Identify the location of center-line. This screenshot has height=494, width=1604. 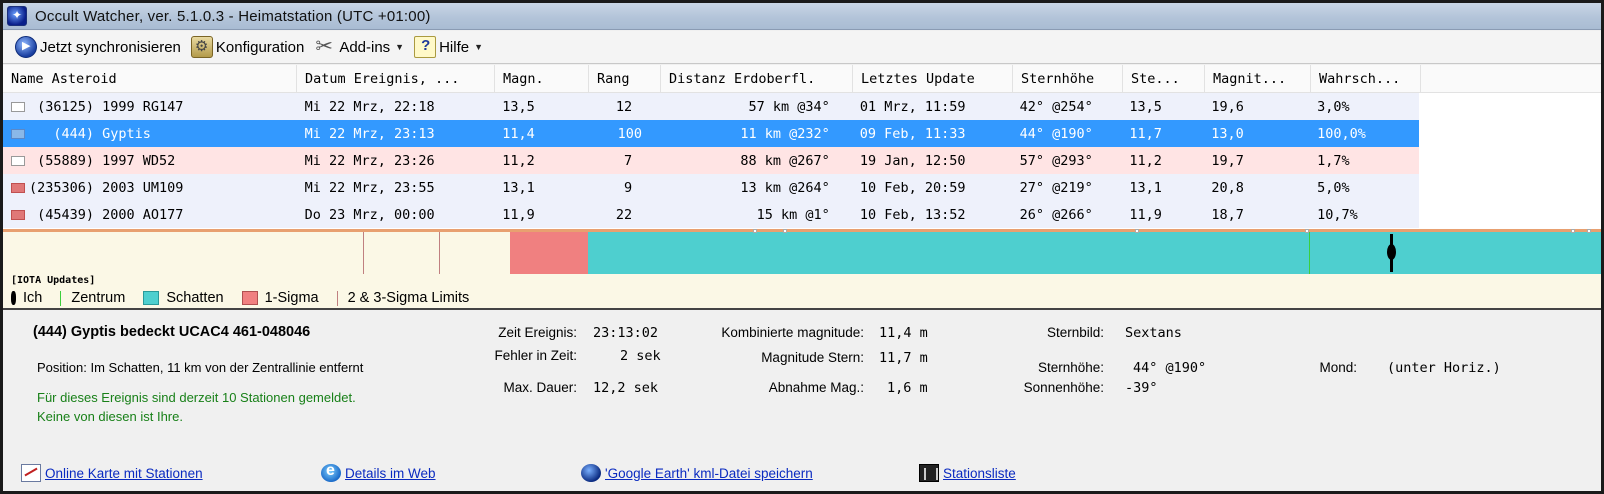
(1309, 253).